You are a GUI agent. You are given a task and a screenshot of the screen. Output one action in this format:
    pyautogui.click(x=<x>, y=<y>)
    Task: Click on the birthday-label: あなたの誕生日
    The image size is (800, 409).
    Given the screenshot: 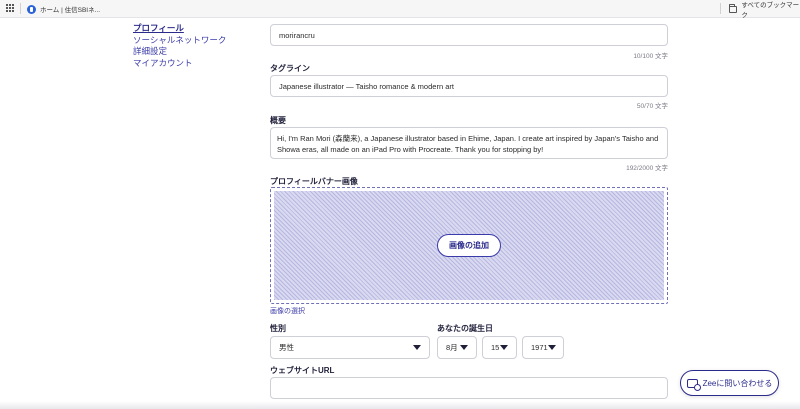 What is the action you would take?
    pyautogui.click(x=465, y=328)
    